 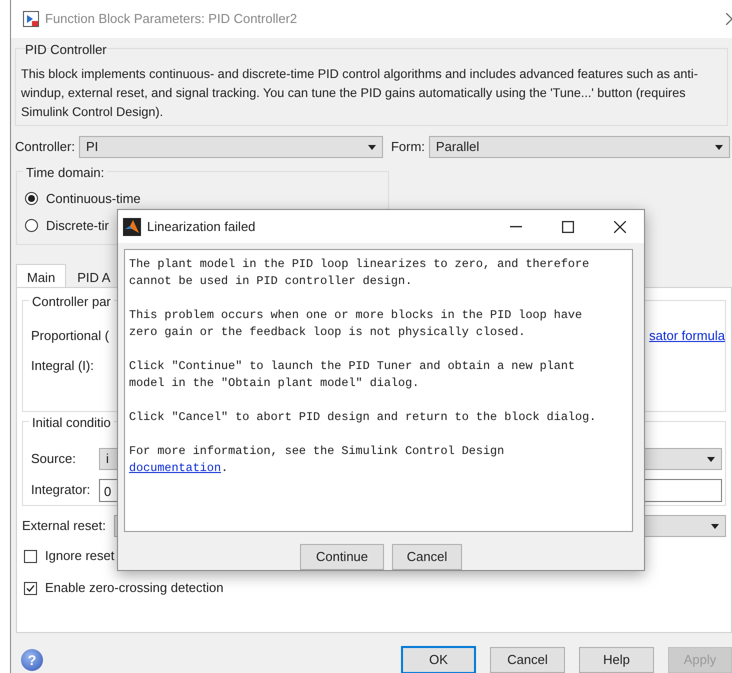 I want to click on message-text: For more information, see the Simulink Control Design documentation., so click(x=317, y=460).